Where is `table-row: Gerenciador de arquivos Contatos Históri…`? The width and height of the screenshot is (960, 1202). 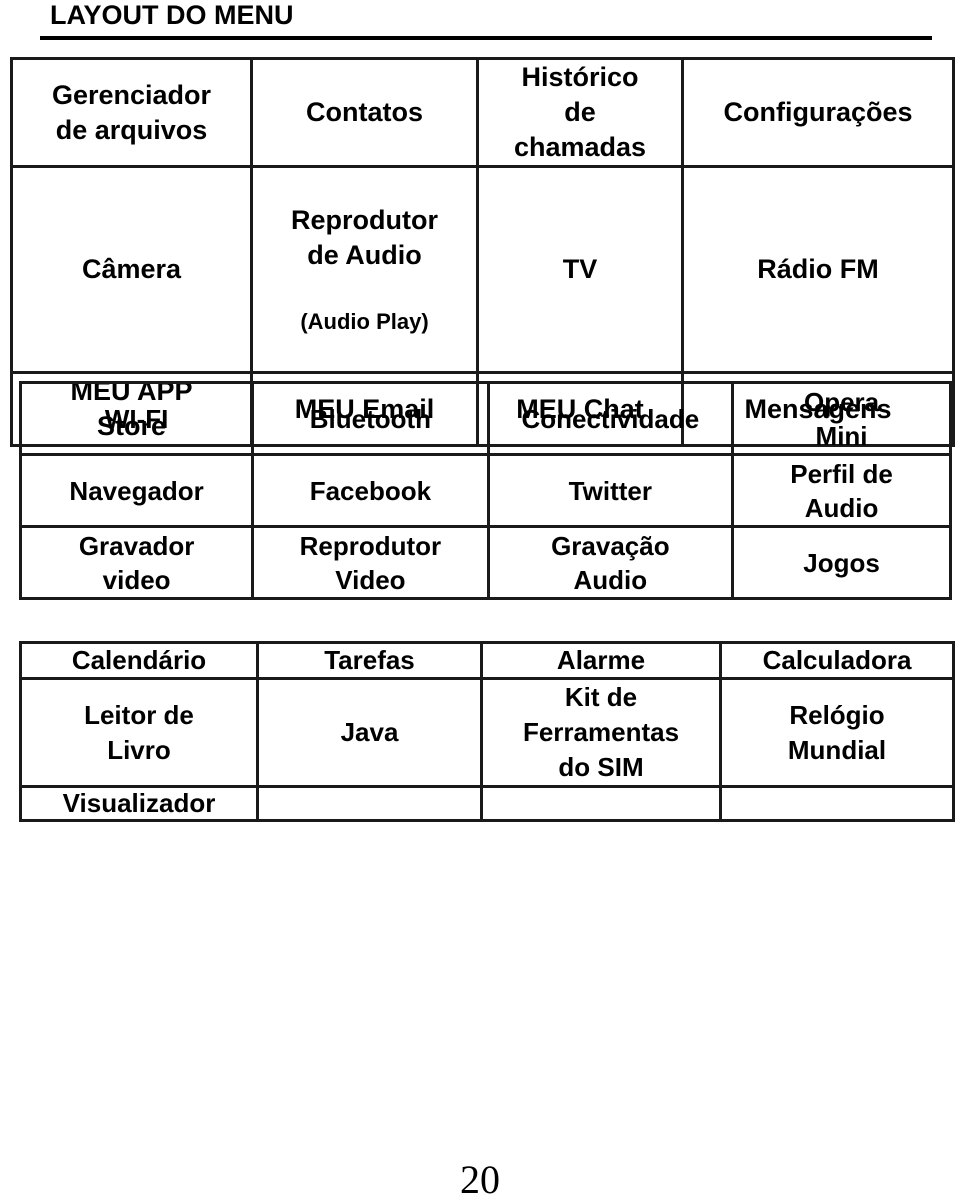 table-row: Gerenciador de arquivos Contatos Históri… is located at coordinates (482, 112).